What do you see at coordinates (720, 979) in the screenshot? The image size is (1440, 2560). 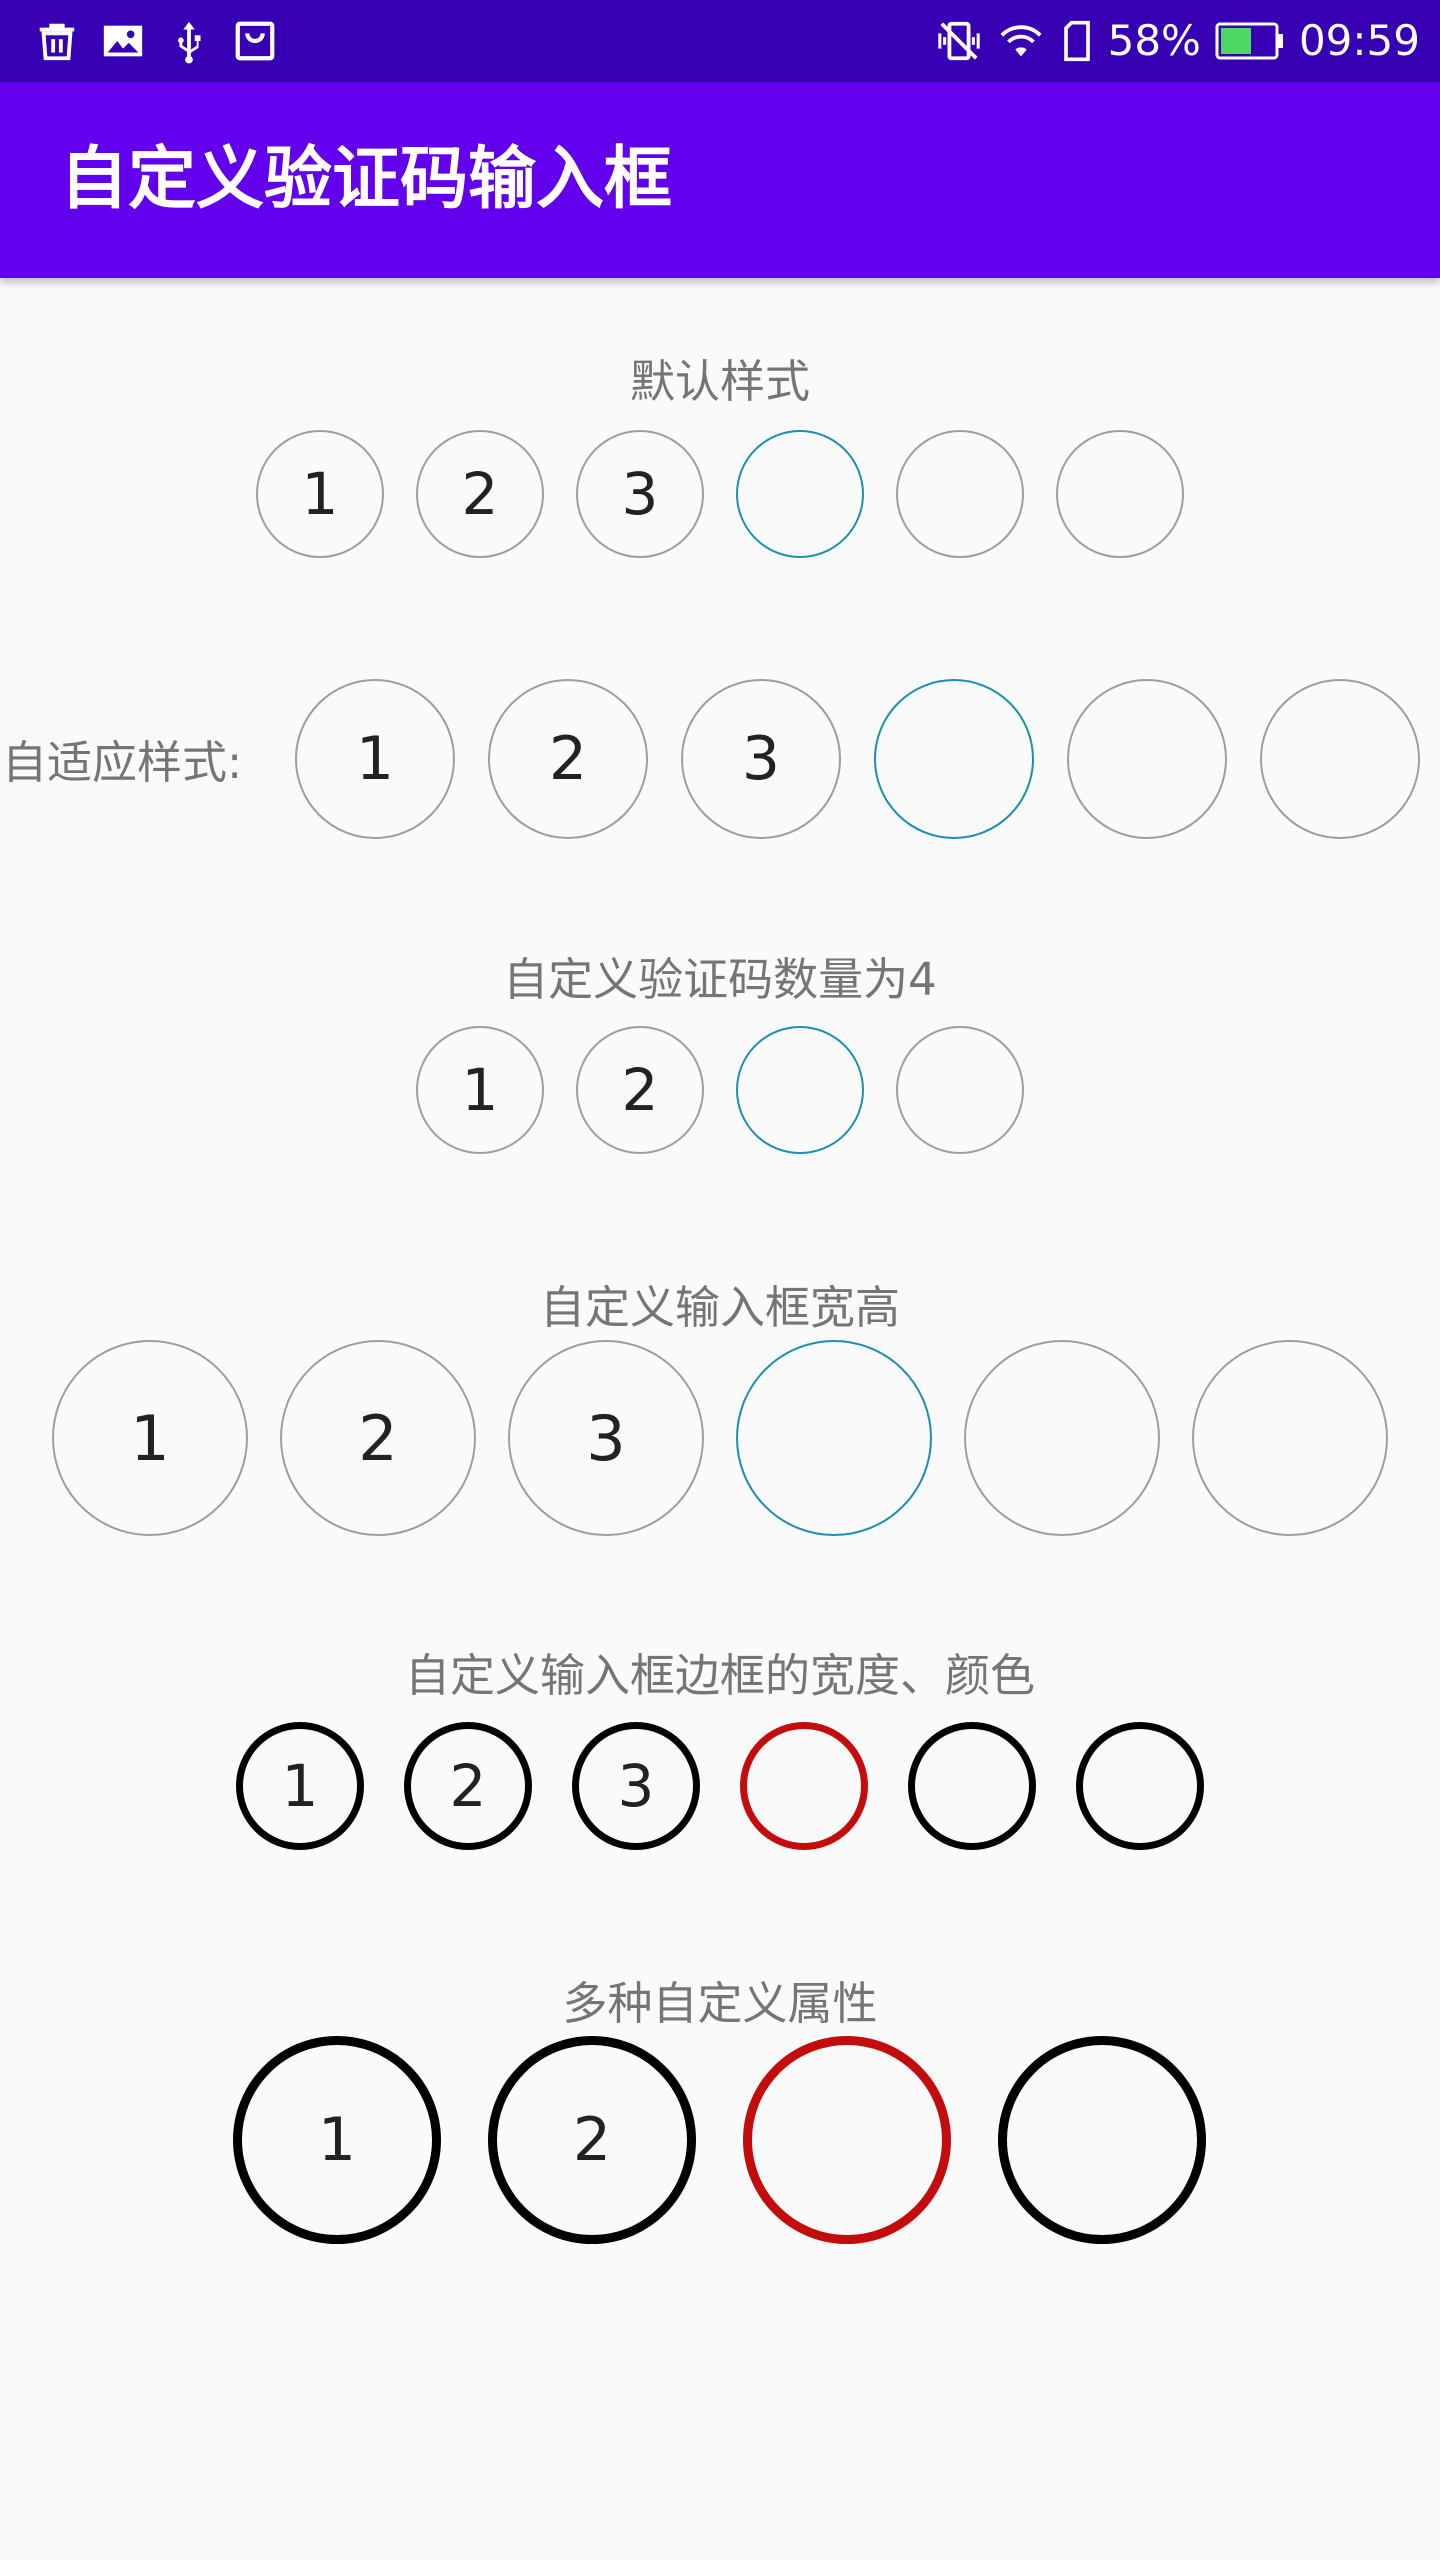 I see `count-four-label: 自定义验证码数量为4` at bounding box center [720, 979].